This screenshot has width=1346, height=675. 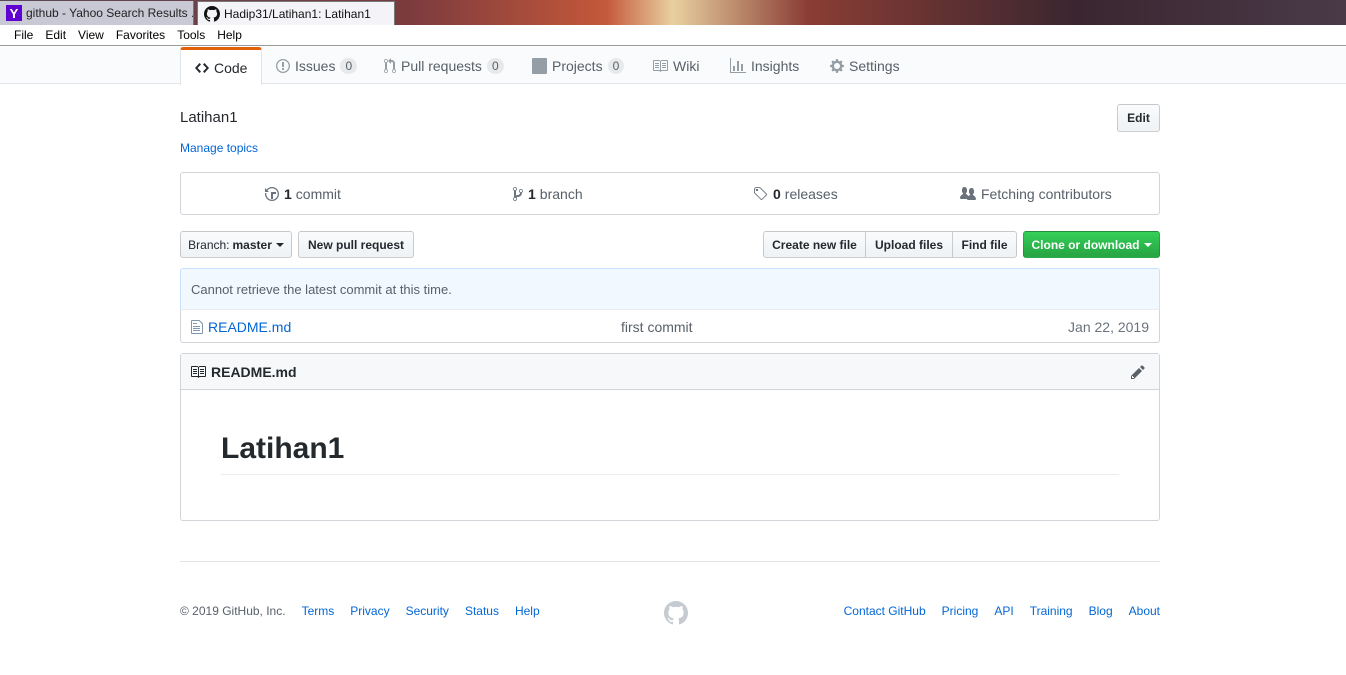 I want to click on clone-label: Clone or download, so click(x=1085, y=244).